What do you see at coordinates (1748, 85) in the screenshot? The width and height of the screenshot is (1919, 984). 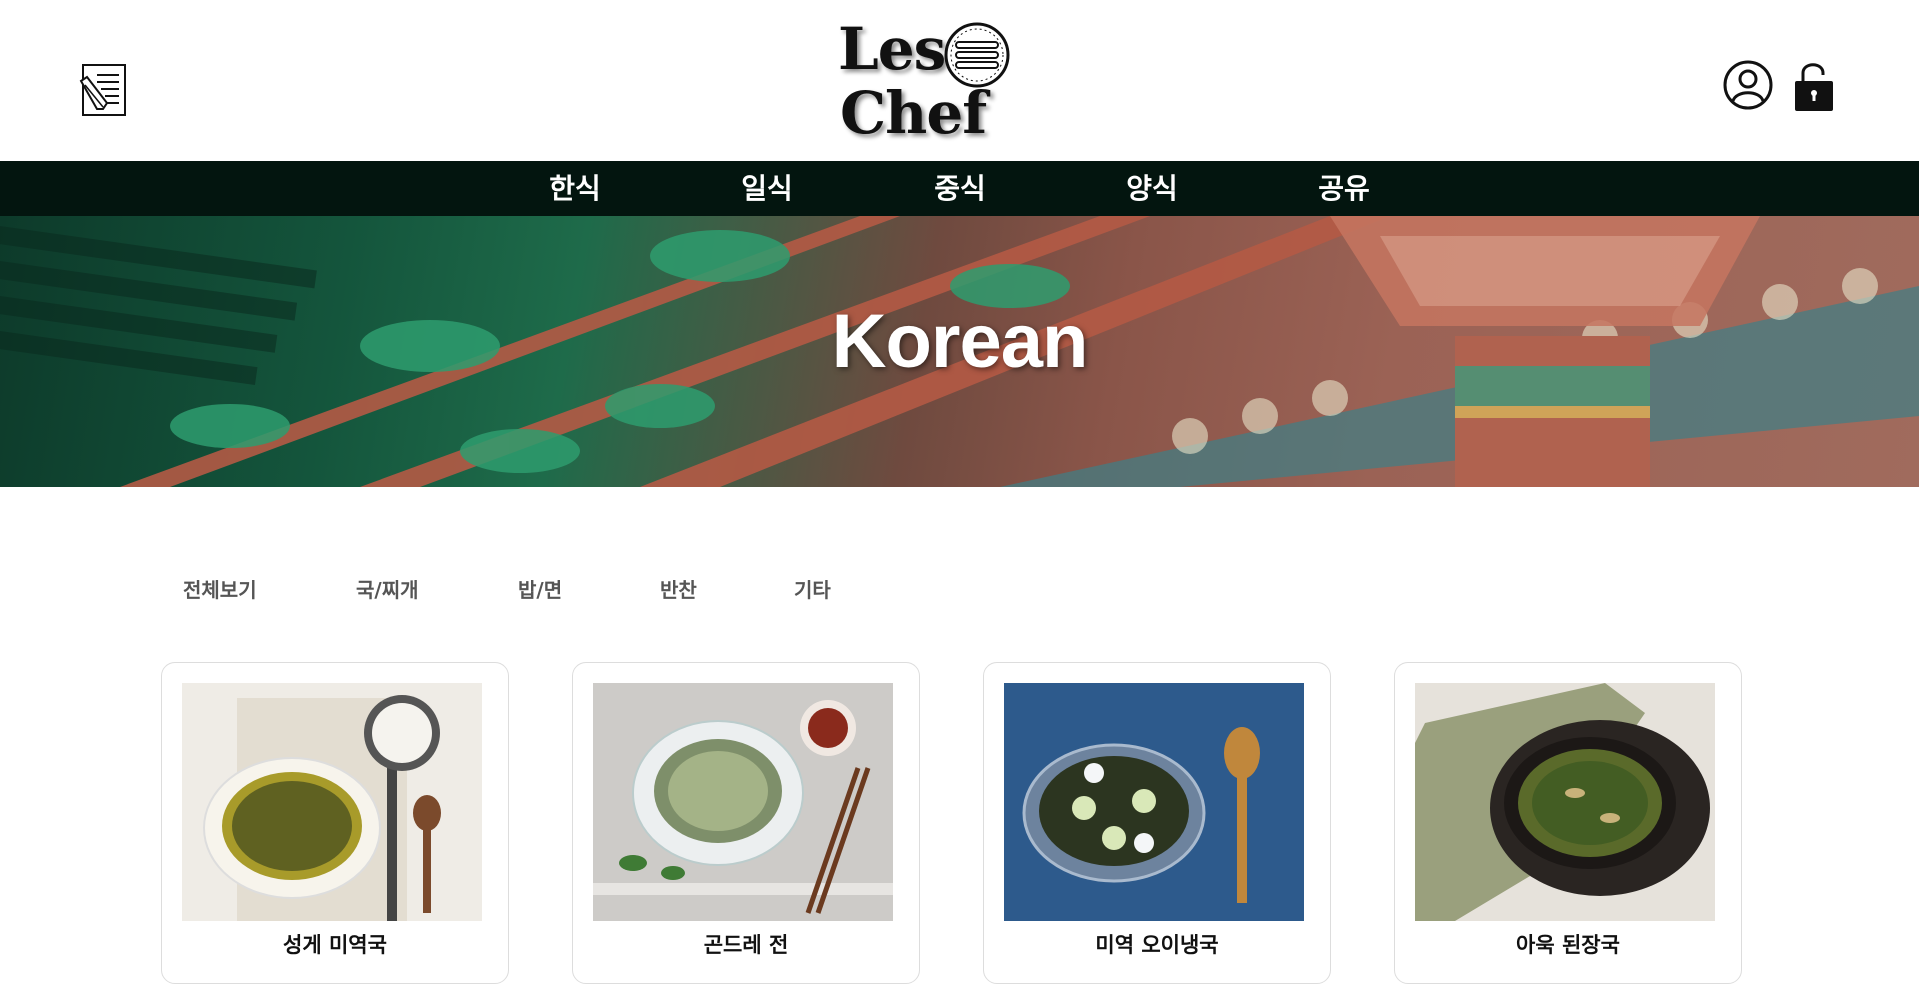 I see `user-icon` at bounding box center [1748, 85].